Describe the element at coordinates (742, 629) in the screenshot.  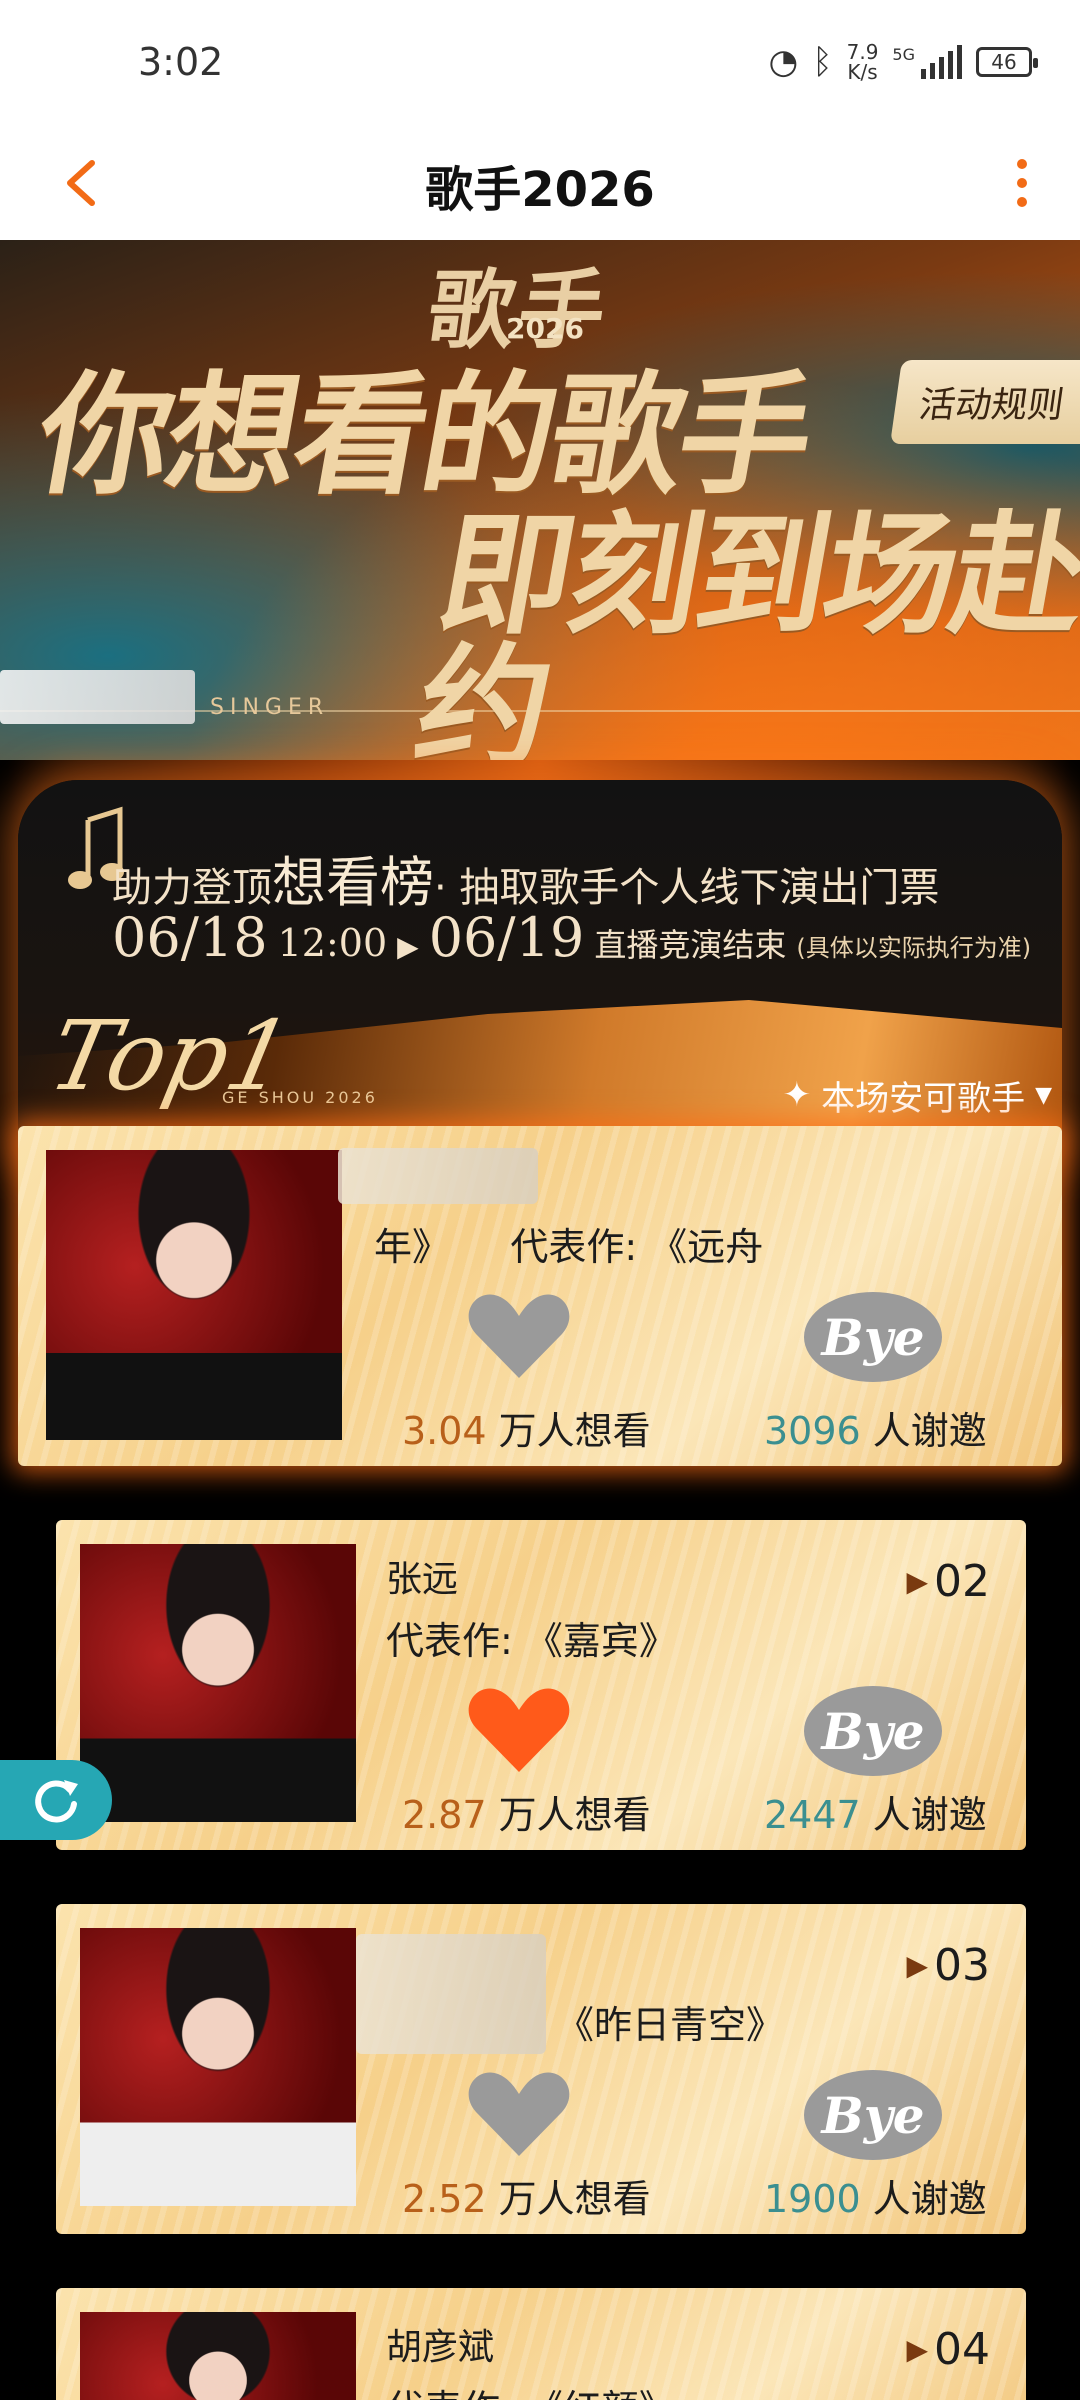
I see `banner-headline-2: 即刻到场赴约` at that location.